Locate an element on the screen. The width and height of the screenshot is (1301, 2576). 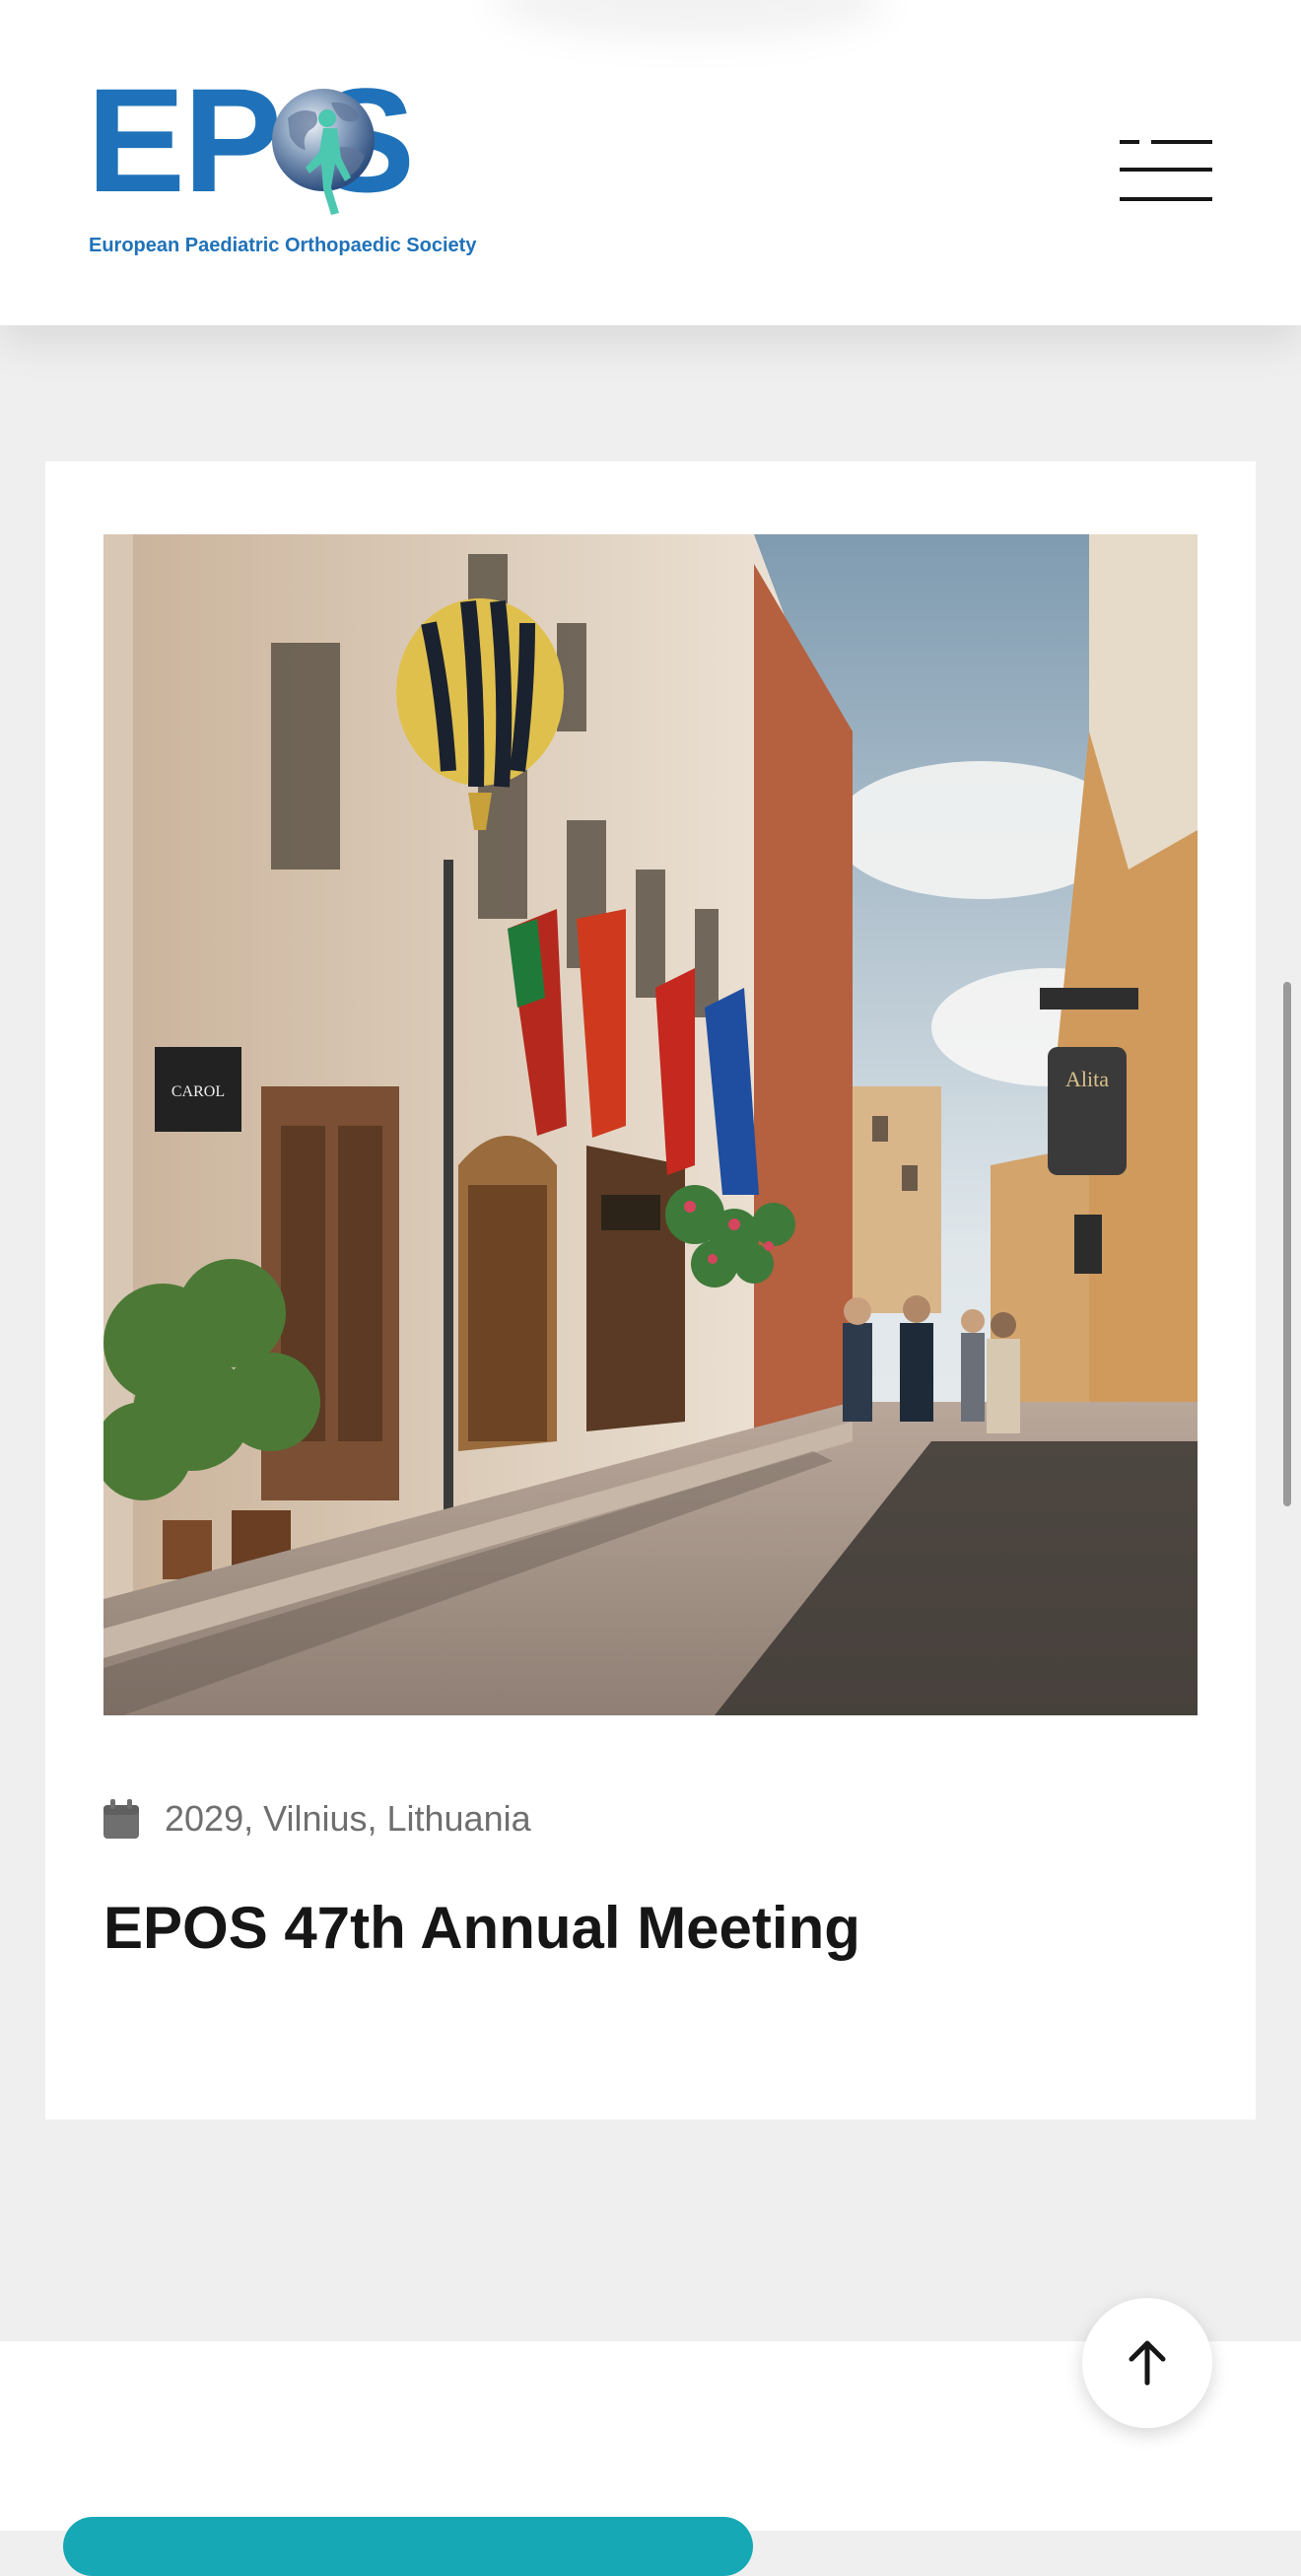
globe-icon is located at coordinates (323, 152).